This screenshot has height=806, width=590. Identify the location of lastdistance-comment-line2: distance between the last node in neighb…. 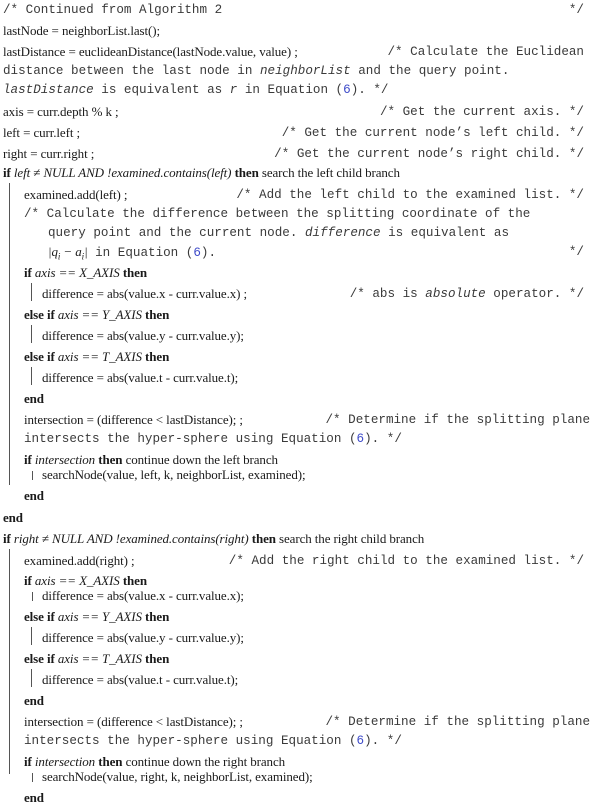
(256, 71).